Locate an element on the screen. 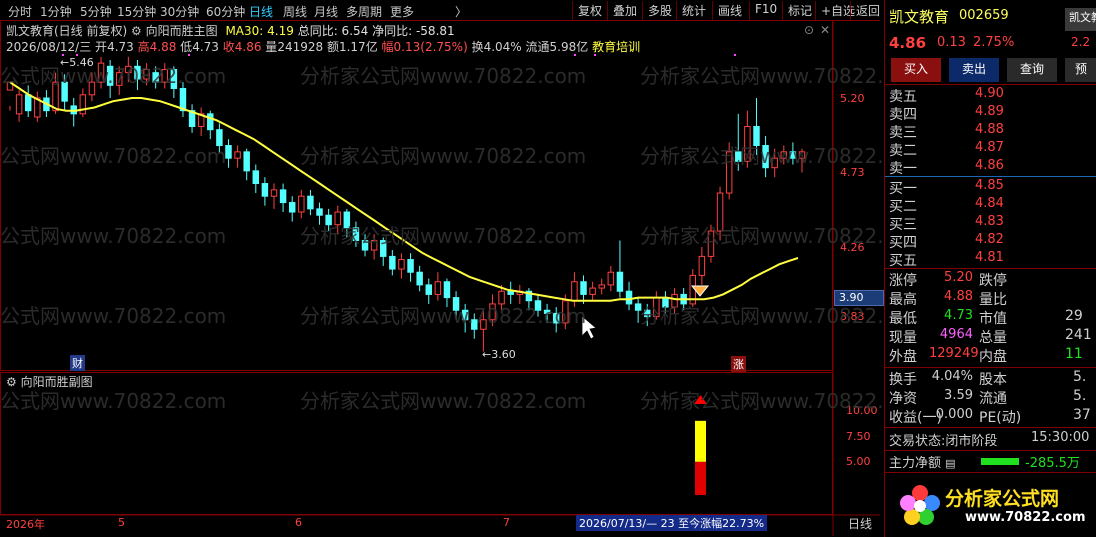  period-tab: 60分钟 is located at coordinates (225, 11).